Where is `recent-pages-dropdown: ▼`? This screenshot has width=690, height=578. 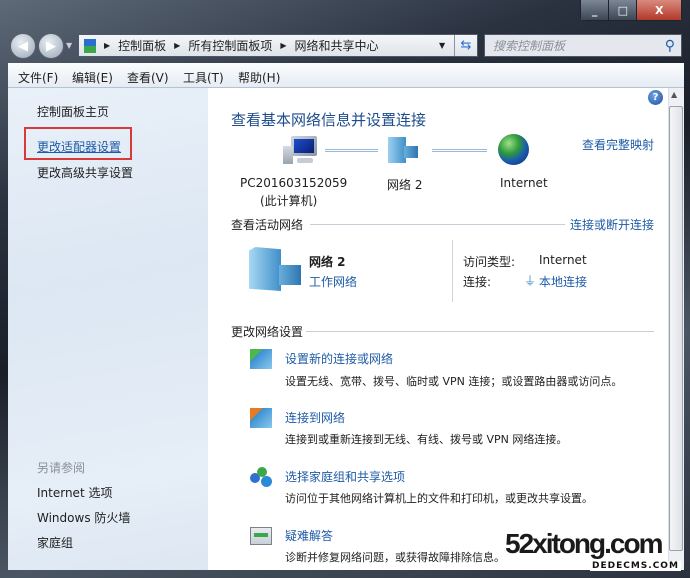 recent-pages-dropdown: ▼ is located at coordinates (69, 45).